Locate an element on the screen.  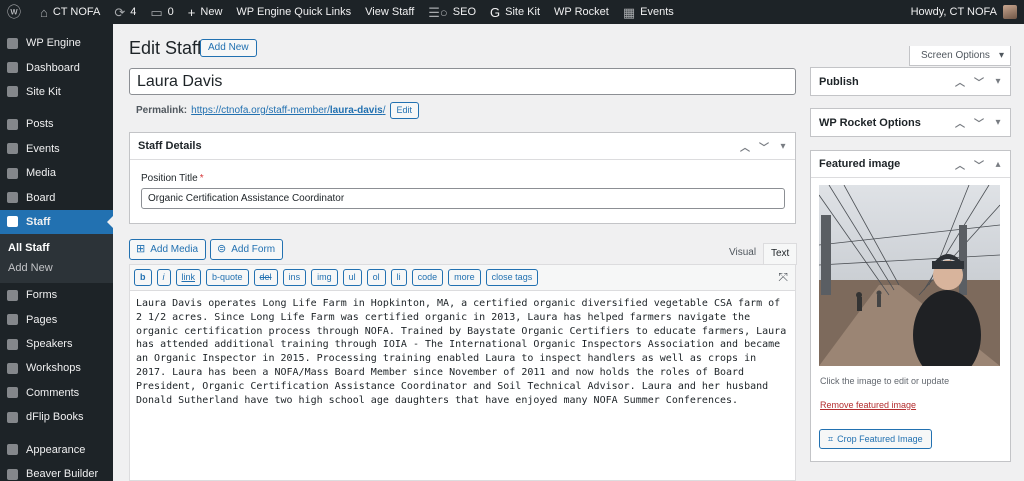
featured-image-caption: Click the image to edit or update is located at coordinates (885, 381).